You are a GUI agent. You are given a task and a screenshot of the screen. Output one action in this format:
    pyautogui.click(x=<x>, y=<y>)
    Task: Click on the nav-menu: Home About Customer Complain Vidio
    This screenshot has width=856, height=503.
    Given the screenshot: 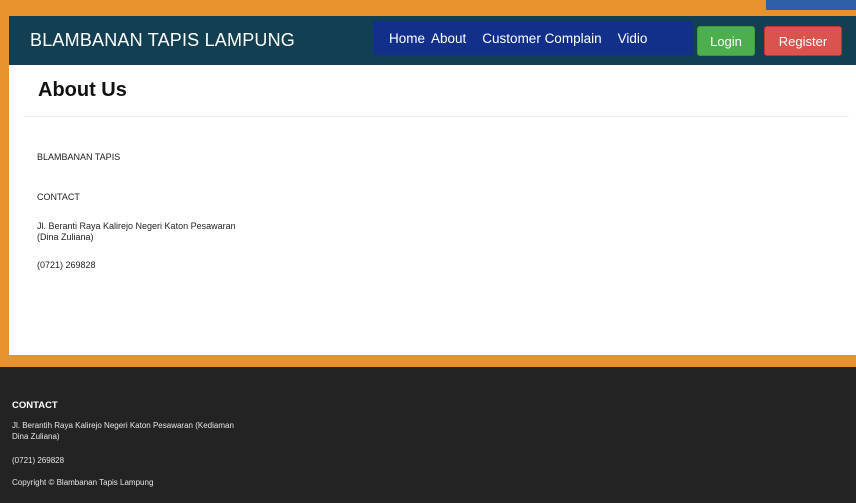 What is the action you would take?
    pyautogui.click(x=533, y=38)
    